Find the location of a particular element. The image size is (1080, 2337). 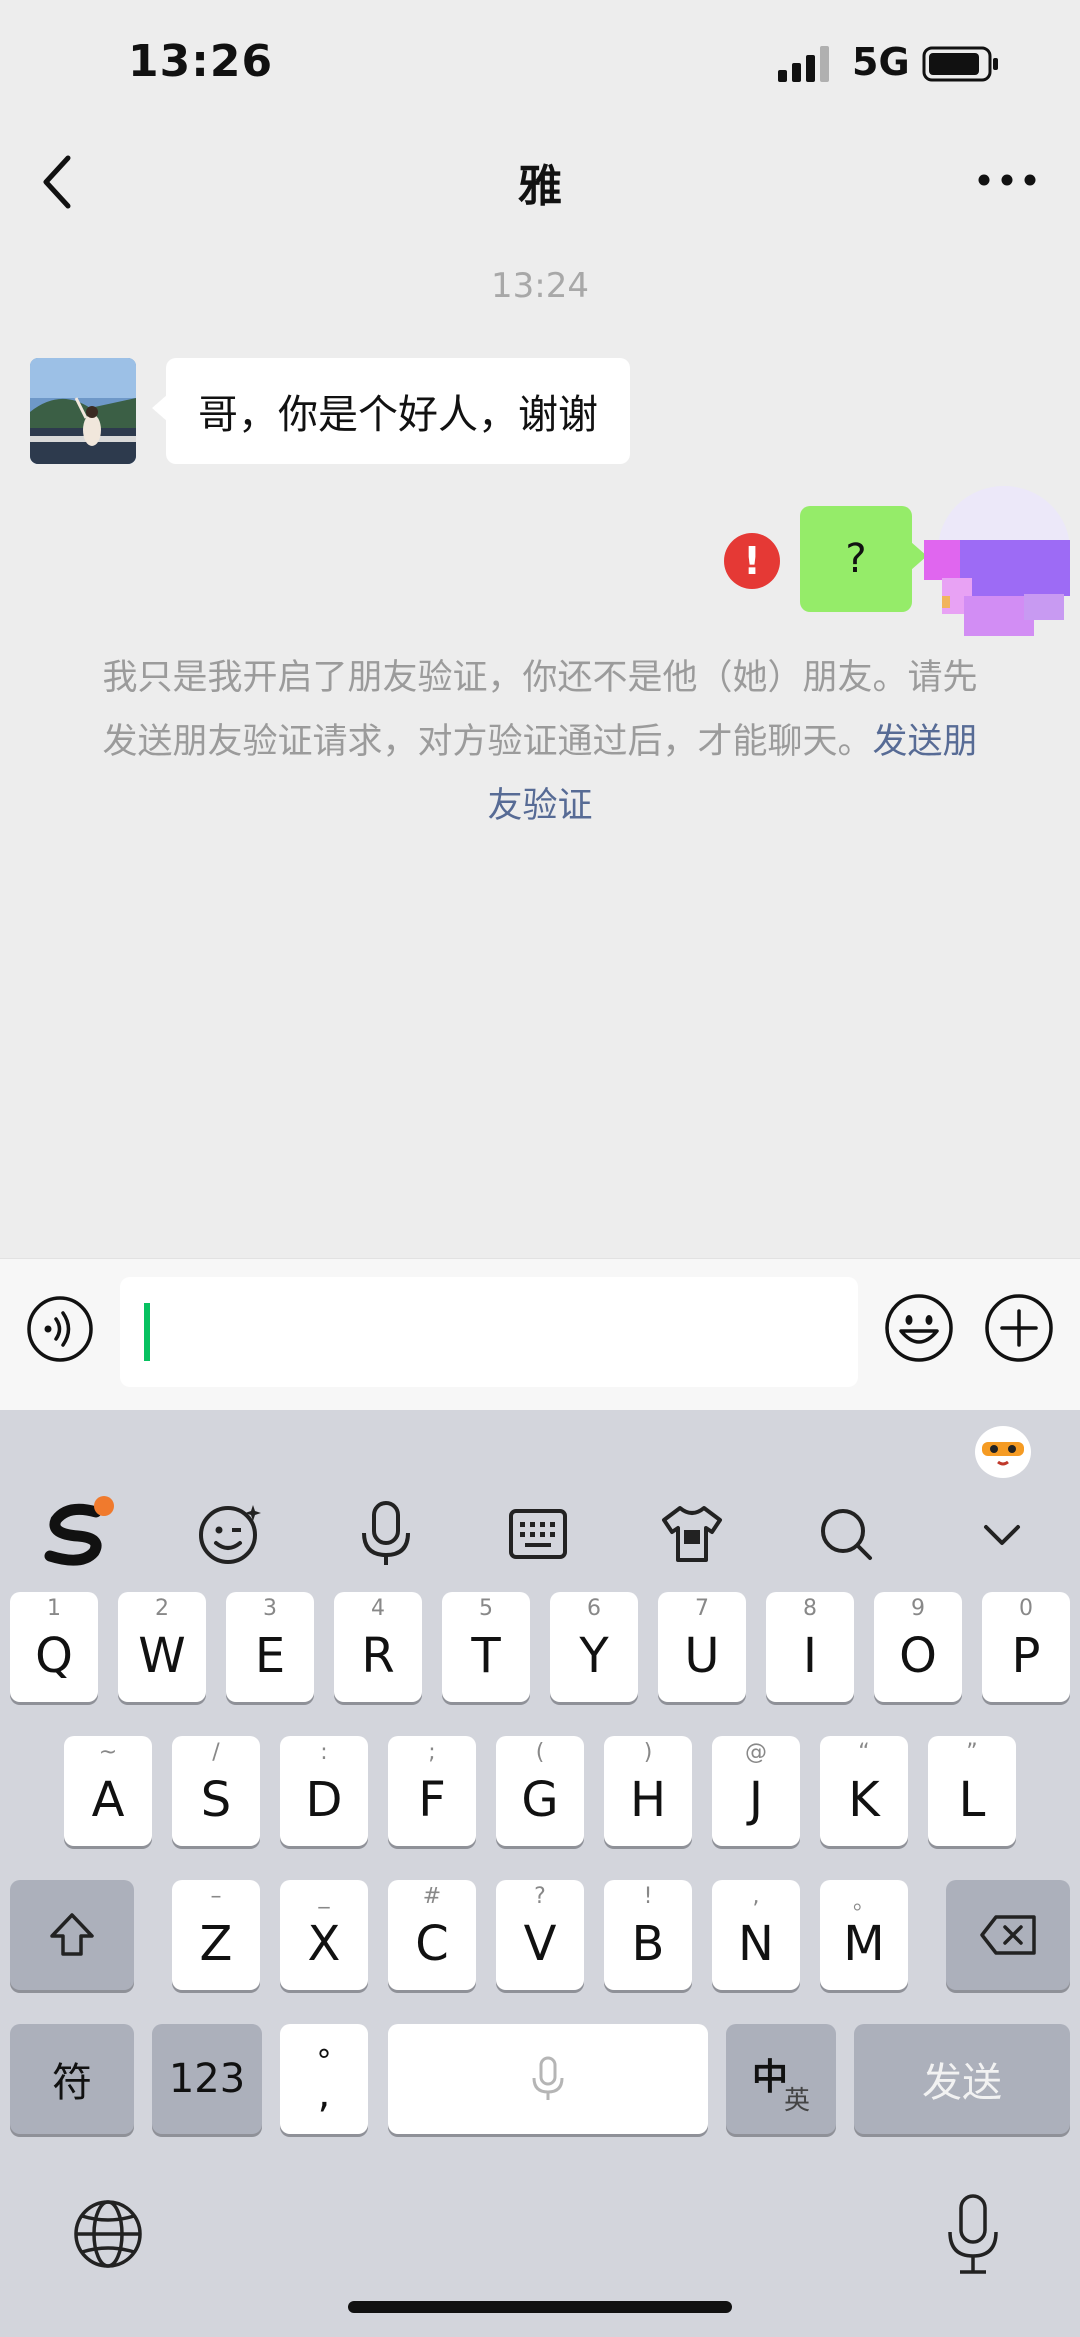

search-icon is located at coordinates (846, 1534).